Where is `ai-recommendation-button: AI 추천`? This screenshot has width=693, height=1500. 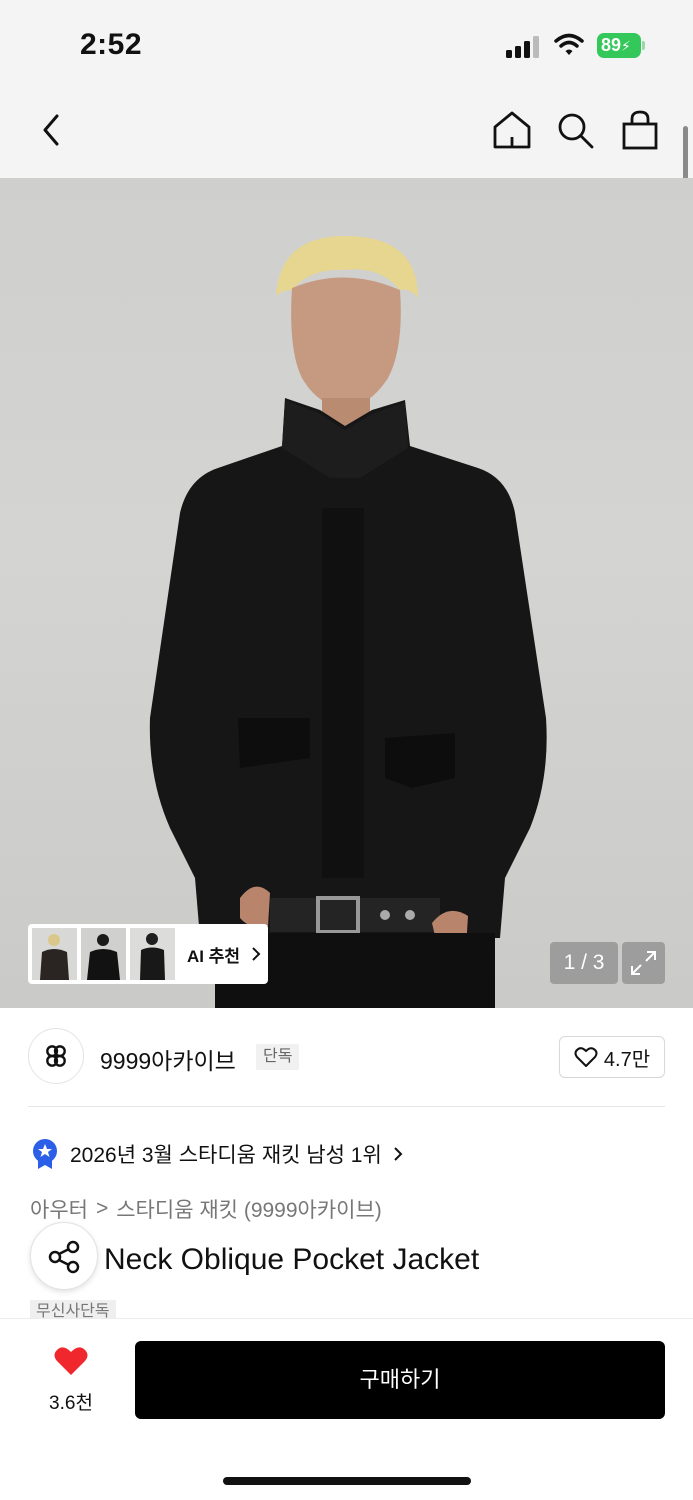
ai-recommendation-button: AI 추천 is located at coordinates (148, 954).